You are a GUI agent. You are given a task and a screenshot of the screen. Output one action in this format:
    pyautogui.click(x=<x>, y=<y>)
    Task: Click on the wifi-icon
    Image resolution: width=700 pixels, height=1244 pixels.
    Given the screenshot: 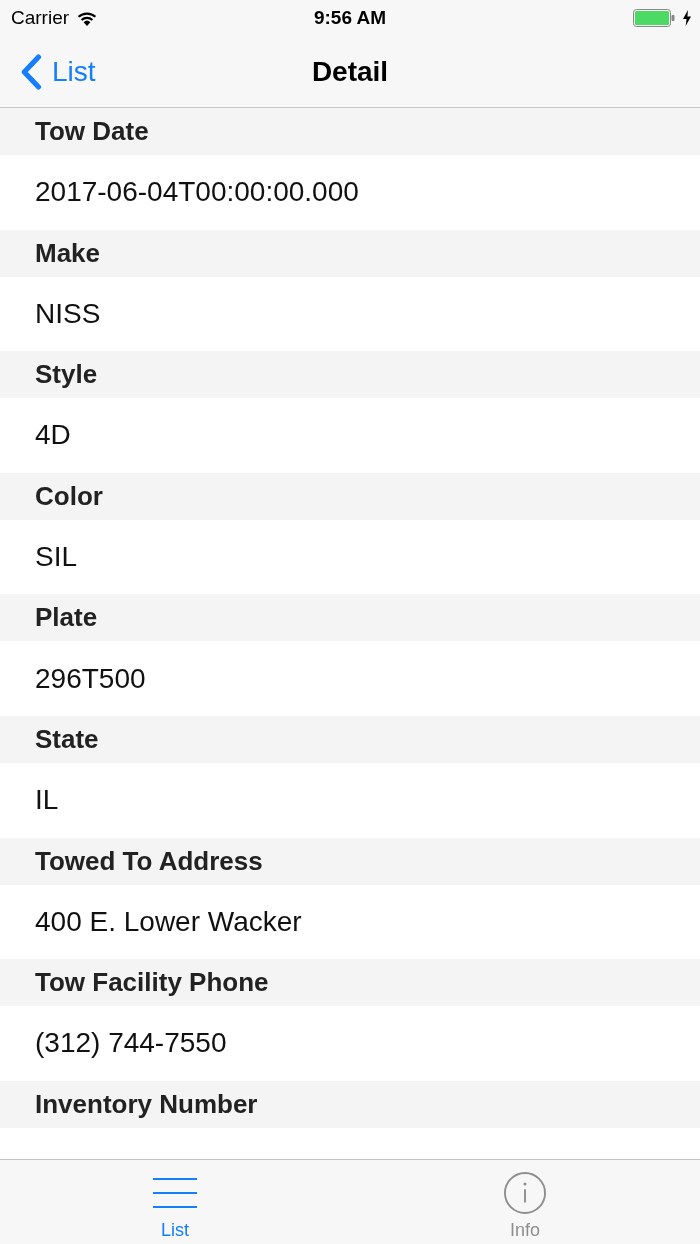 What is the action you would take?
    pyautogui.click(x=87, y=18)
    